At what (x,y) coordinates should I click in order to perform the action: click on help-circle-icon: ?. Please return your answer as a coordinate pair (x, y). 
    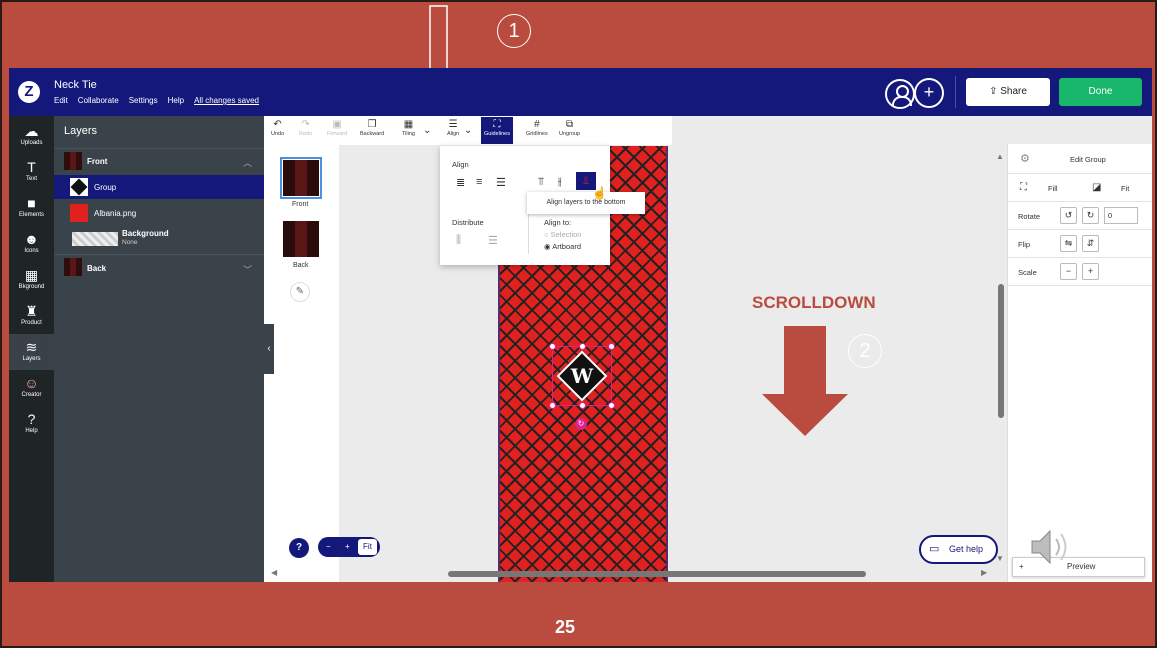
    Looking at the image, I should click on (299, 548).